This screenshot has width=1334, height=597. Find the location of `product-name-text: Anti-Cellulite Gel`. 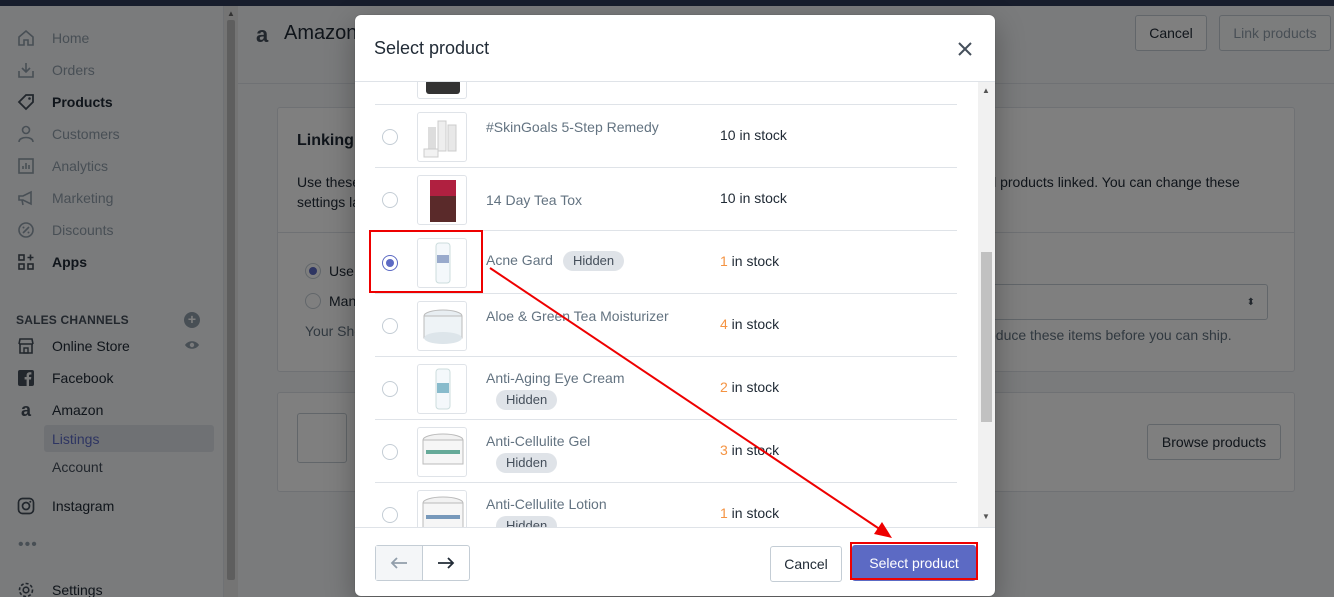

product-name-text: Anti-Cellulite Gel is located at coordinates (538, 441).